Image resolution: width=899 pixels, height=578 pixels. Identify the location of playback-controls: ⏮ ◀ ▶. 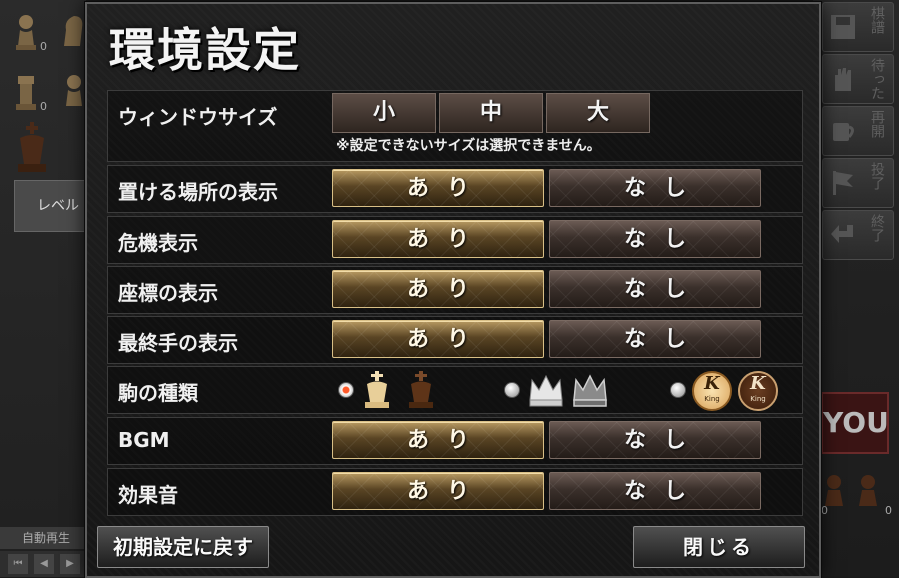
(43, 564).